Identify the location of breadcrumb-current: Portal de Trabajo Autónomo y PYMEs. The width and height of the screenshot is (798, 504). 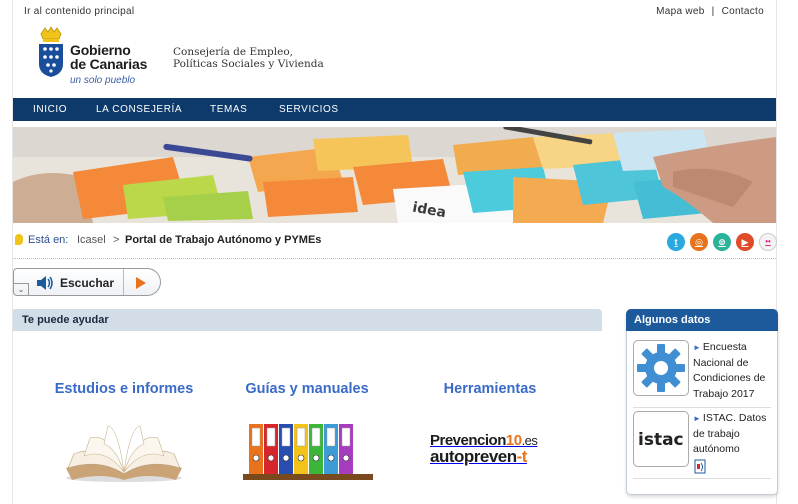
(223, 240).